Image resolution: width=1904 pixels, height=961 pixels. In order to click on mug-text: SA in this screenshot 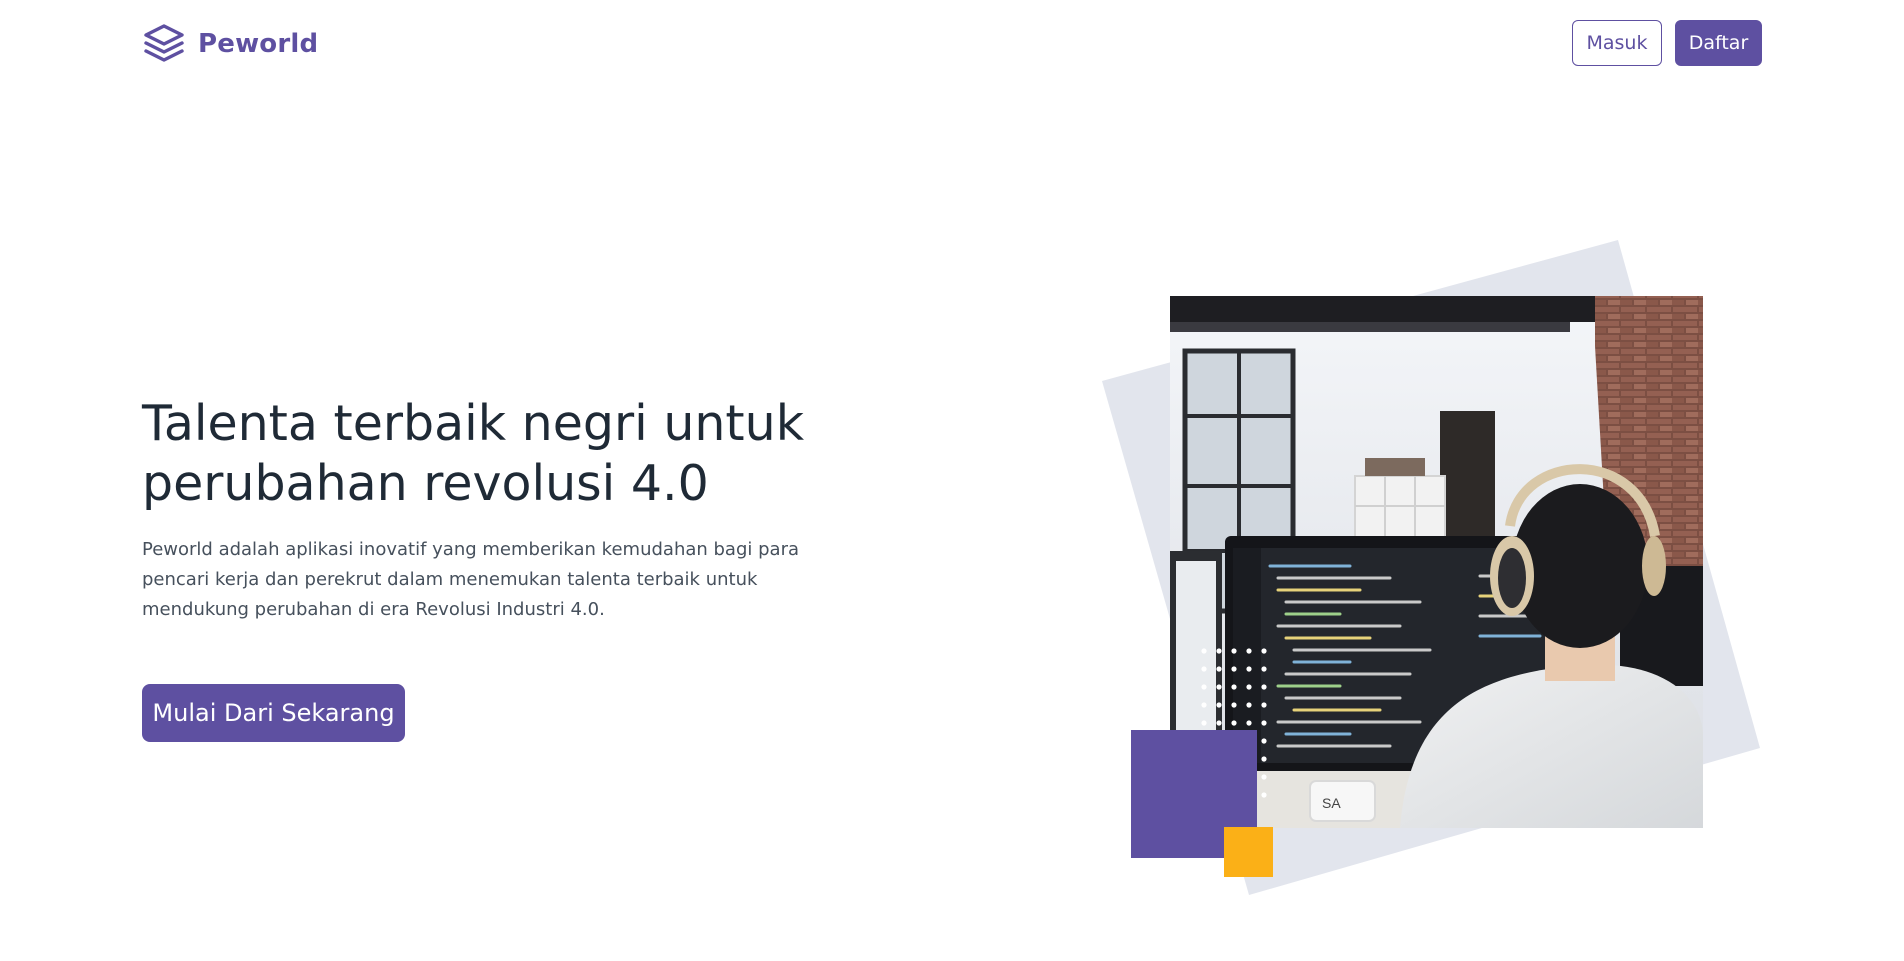, I will do `click(1331, 803)`.